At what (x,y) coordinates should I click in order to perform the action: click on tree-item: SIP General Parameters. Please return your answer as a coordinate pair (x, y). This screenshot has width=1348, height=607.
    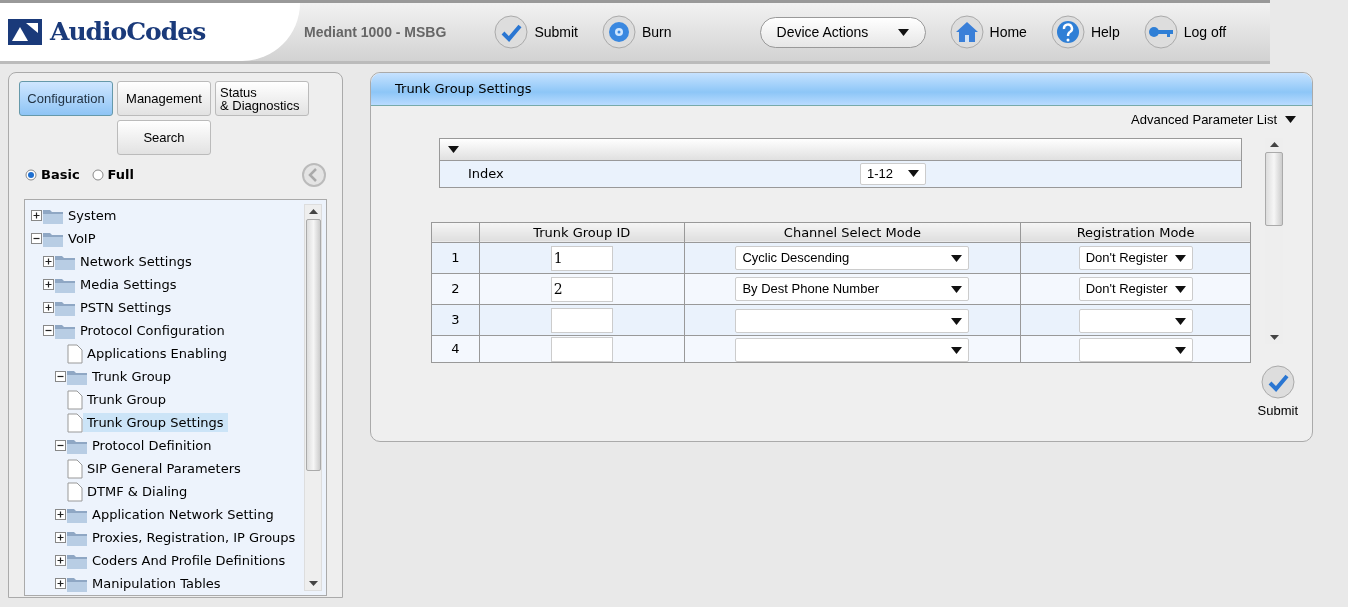
    Looking at the image, I should click on (164, 468).